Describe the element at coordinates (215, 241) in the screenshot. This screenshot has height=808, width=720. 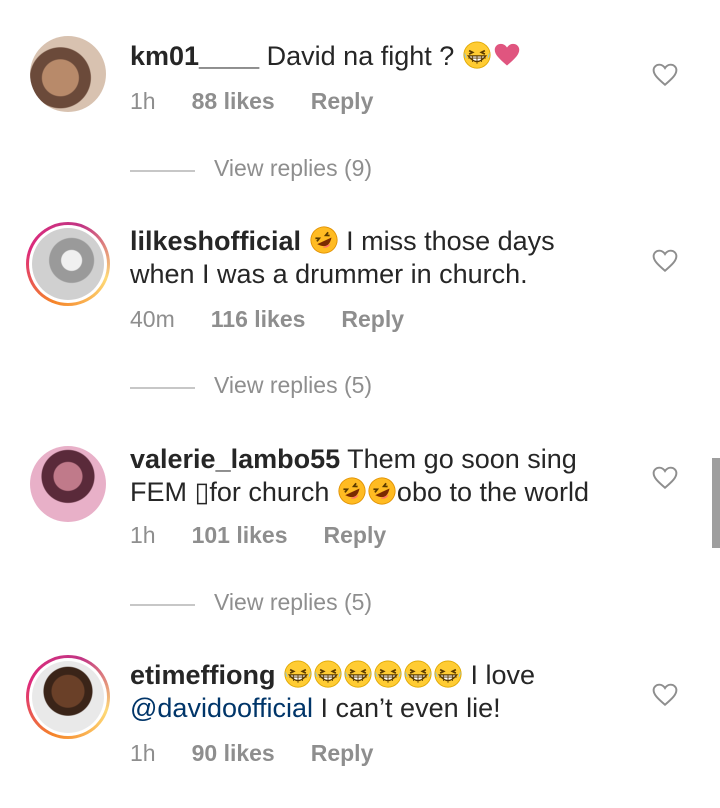
I see `comment-username: lilkeshofficial` at that location.